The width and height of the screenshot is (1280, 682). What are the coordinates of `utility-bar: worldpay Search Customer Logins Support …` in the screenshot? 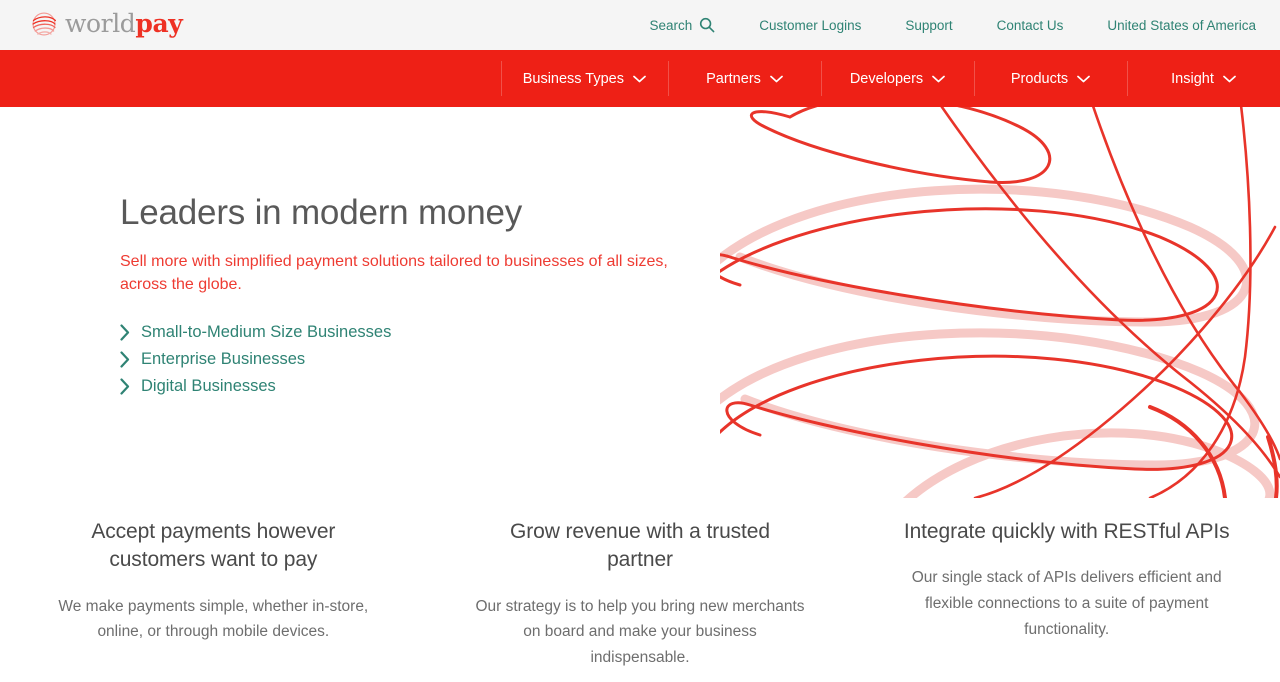 It's located at (640, 25).